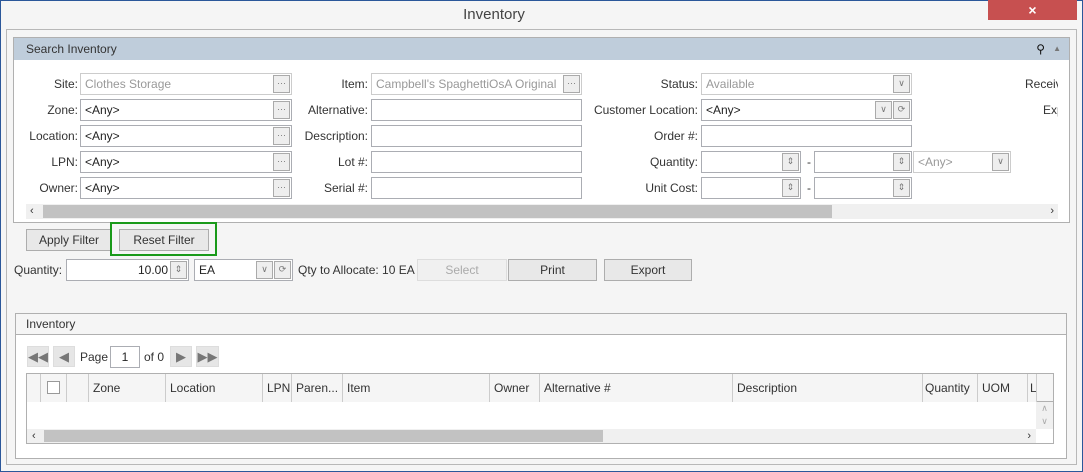 This screenshot has height=472, width=1083. Describe the element at coordinates (186, 188) in the screenshot. I see `owner-field: <Any> ···` at that location.